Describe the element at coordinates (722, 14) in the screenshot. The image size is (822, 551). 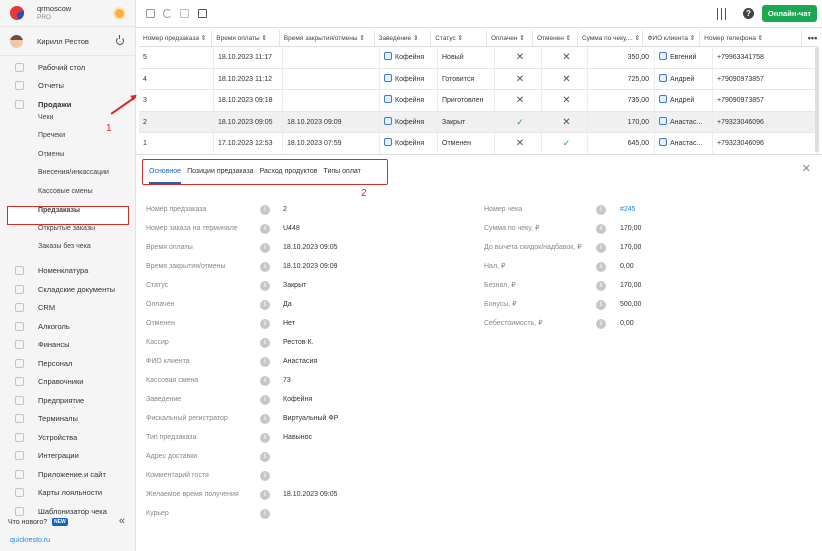
I see `column-settings-icon` at that location.